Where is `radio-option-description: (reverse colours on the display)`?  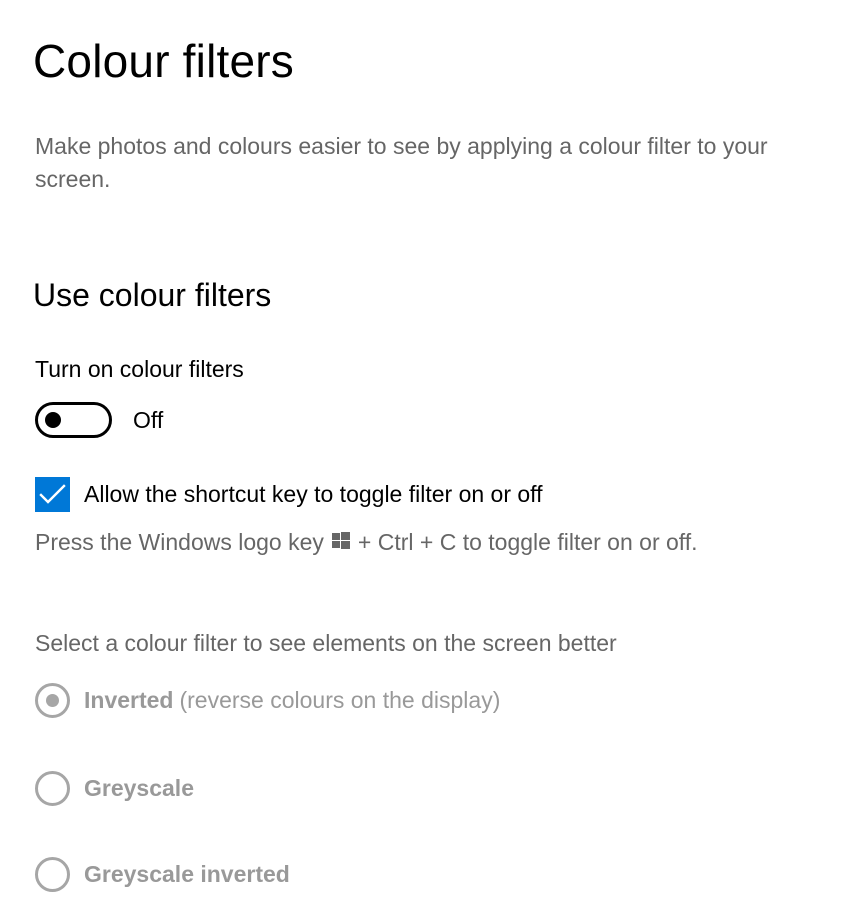
radio-option-description: (reverse colours on the display) is located at coordinates (340, 700).